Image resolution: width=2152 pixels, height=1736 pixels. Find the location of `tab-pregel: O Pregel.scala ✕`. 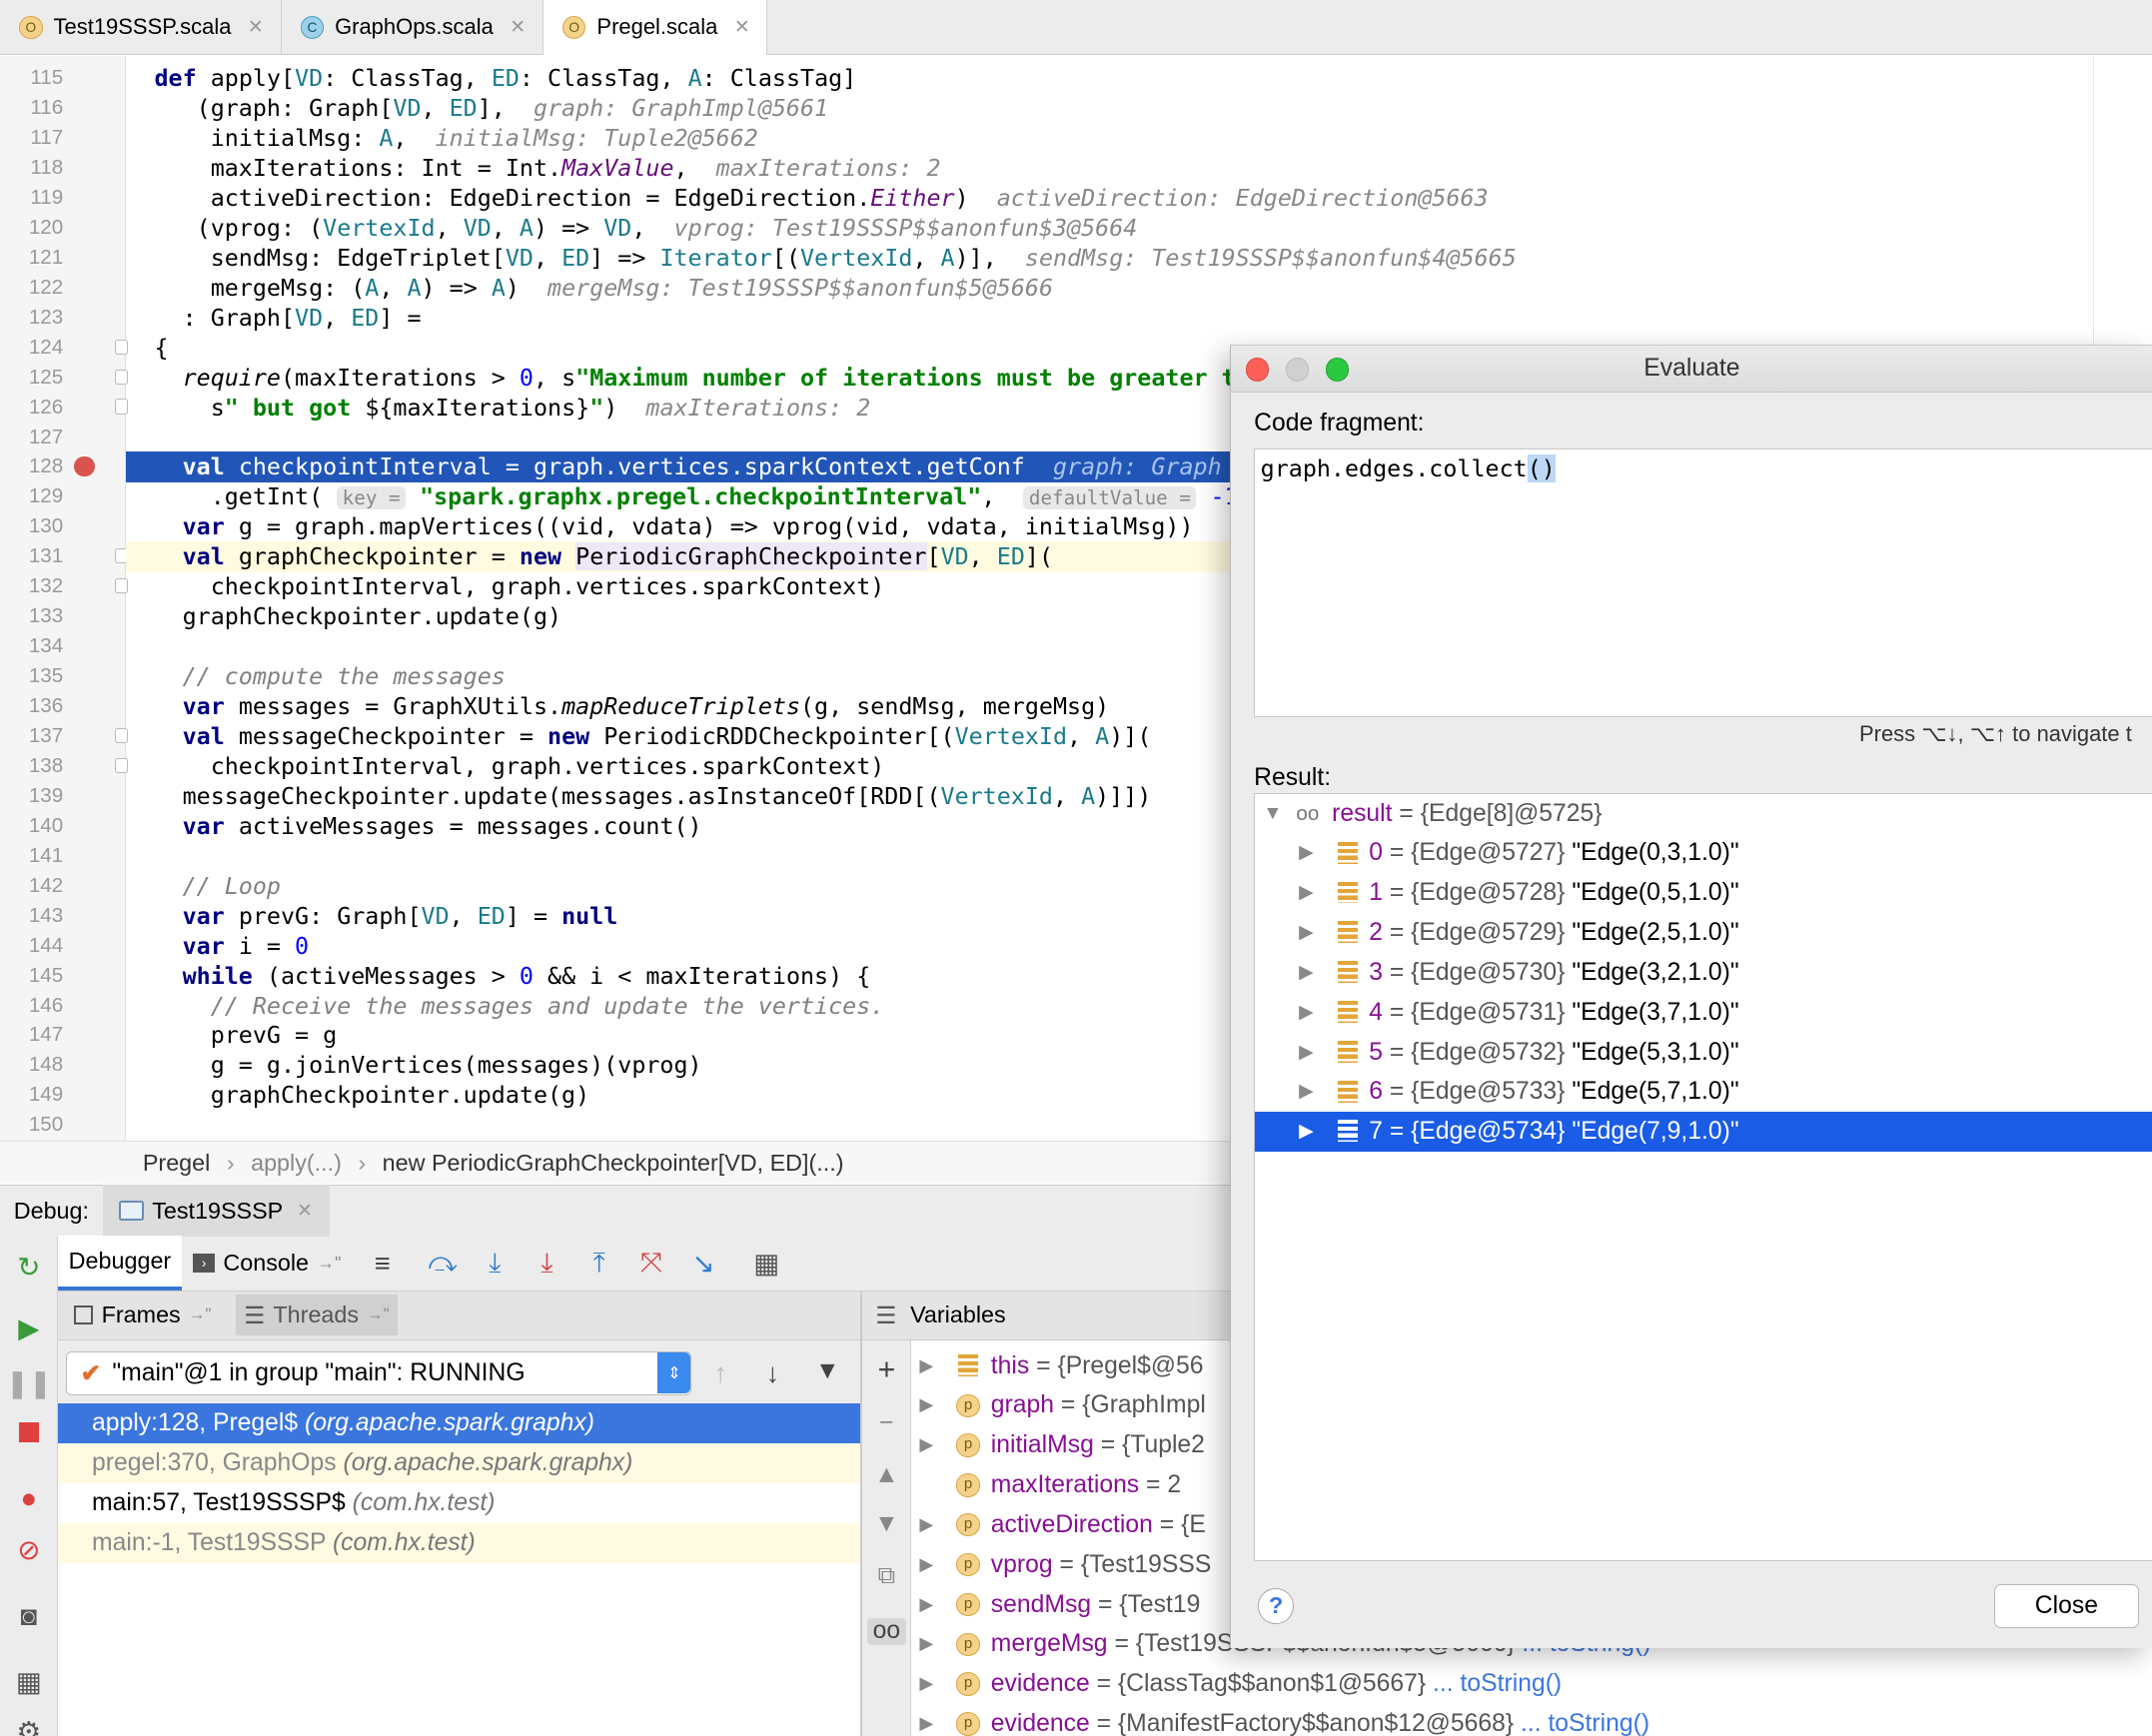

tab-pregel: O Pregel.scala ✕ is located at coordinates (655, 27).